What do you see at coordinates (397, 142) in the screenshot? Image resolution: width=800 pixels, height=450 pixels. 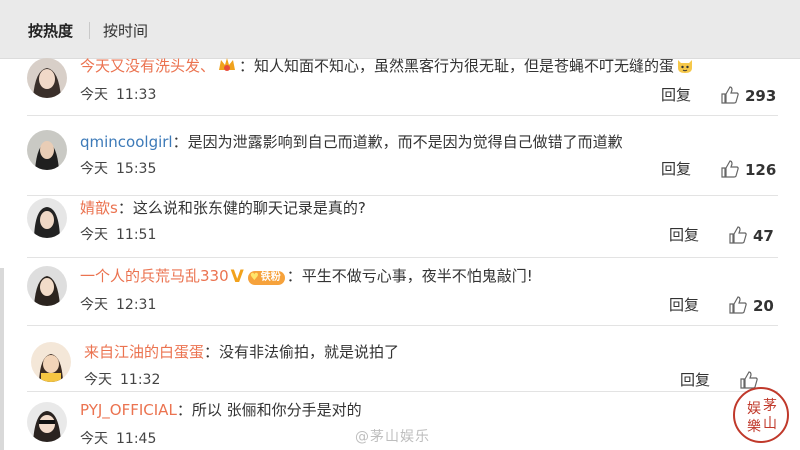 I see `comment-text: ：是因为泄露影响到自己而道歉，而不是因为觉得自己做错了而道歉` at bounding box center [397, 142].